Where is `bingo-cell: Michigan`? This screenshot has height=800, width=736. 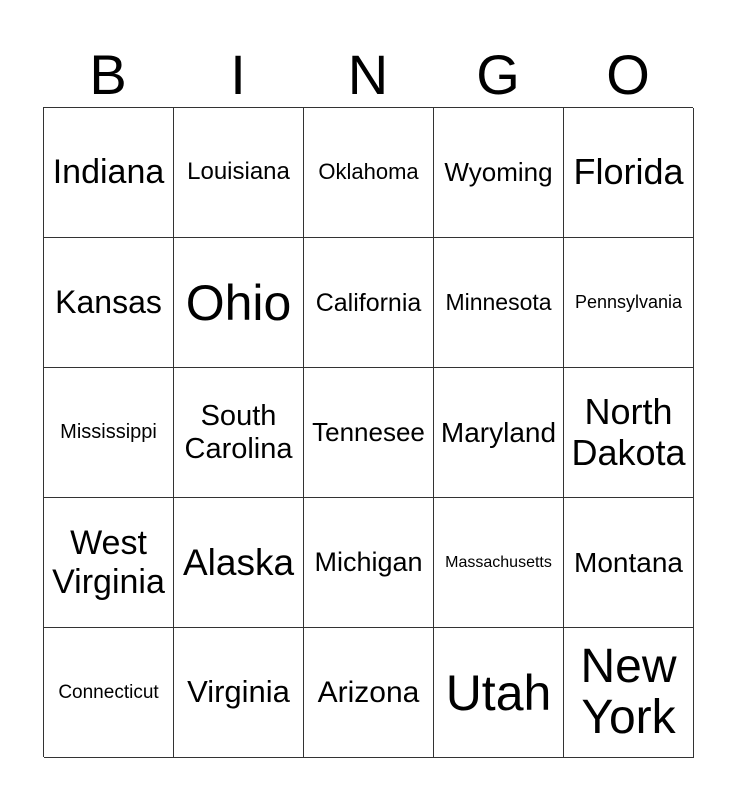 bingo-cell: Michigan is located at coordinates (369, 563).